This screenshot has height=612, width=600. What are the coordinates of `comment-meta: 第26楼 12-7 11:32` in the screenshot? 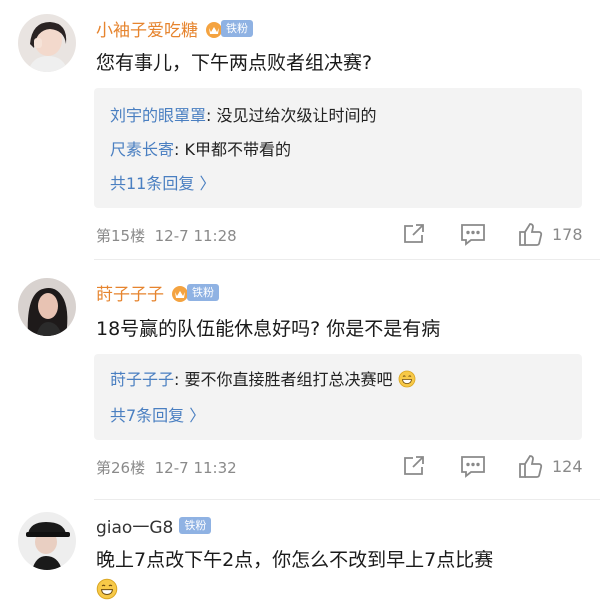 It's located at (166, 467).